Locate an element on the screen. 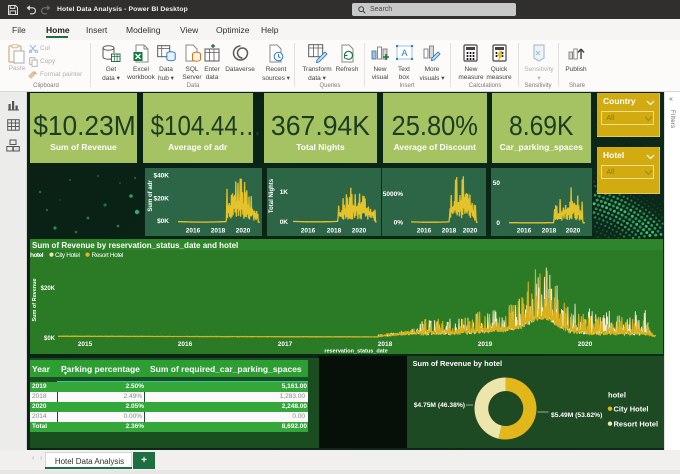  svg-text: $5.49M (53.62%) is located at coordinates (576, 415).